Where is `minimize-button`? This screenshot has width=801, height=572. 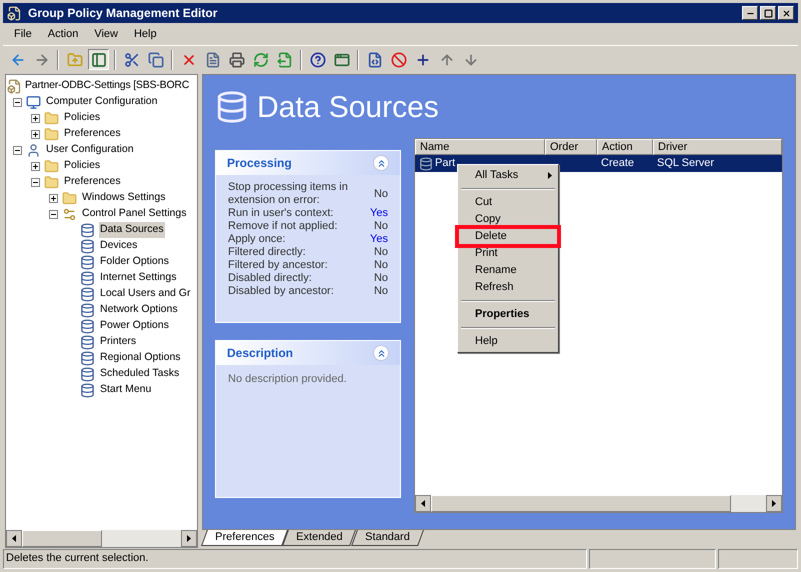 minimize-button is located at coordinates (750, 13).